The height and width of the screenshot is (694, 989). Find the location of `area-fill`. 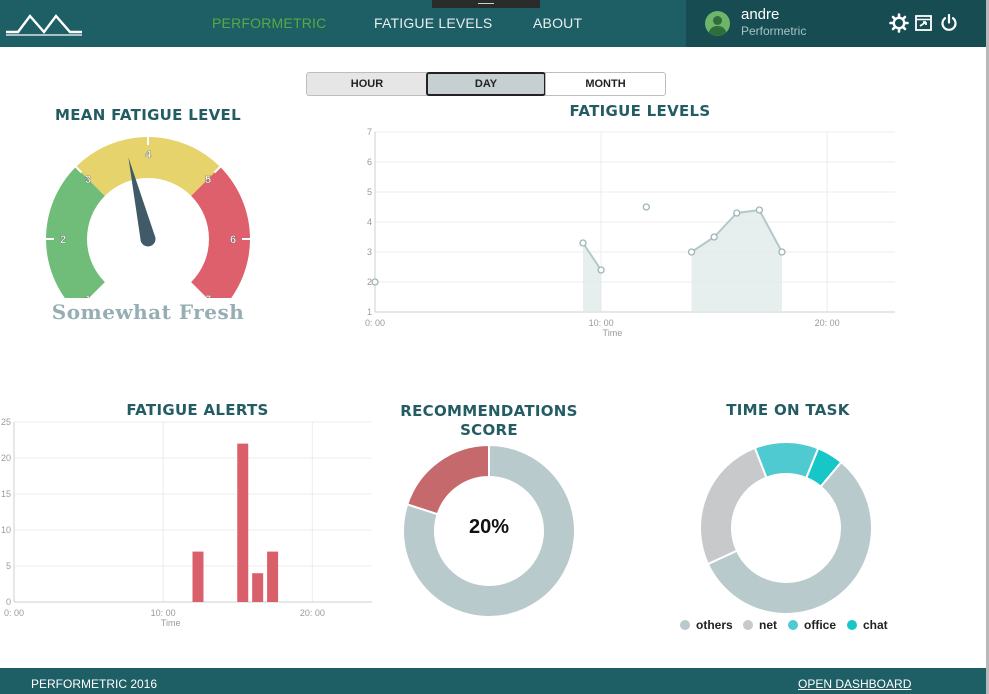

area-fill is located at coordinates (592, 277).